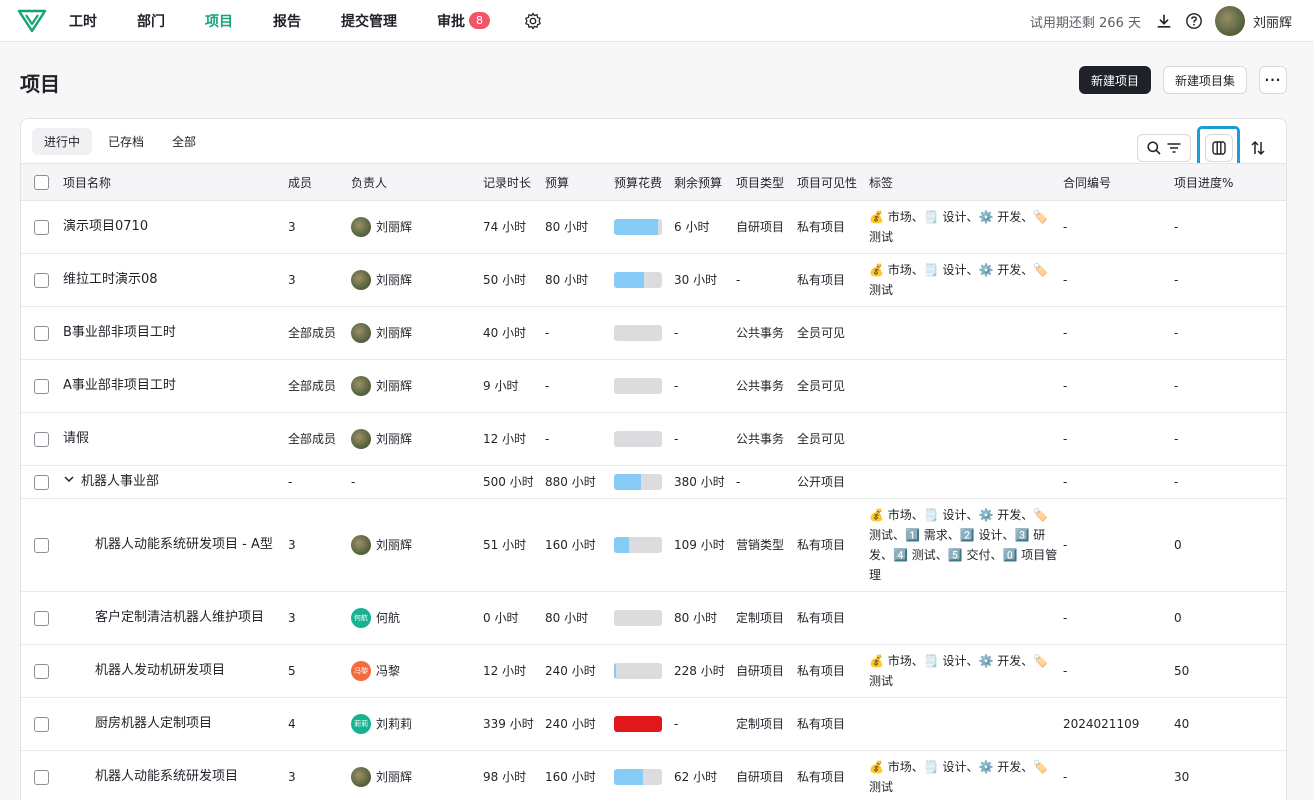 The image size is (1314, 800). What do you see at coordinates (1218, 148) in the screenshot?
I see `column-settings-button` at bounding box center [1218, 148].